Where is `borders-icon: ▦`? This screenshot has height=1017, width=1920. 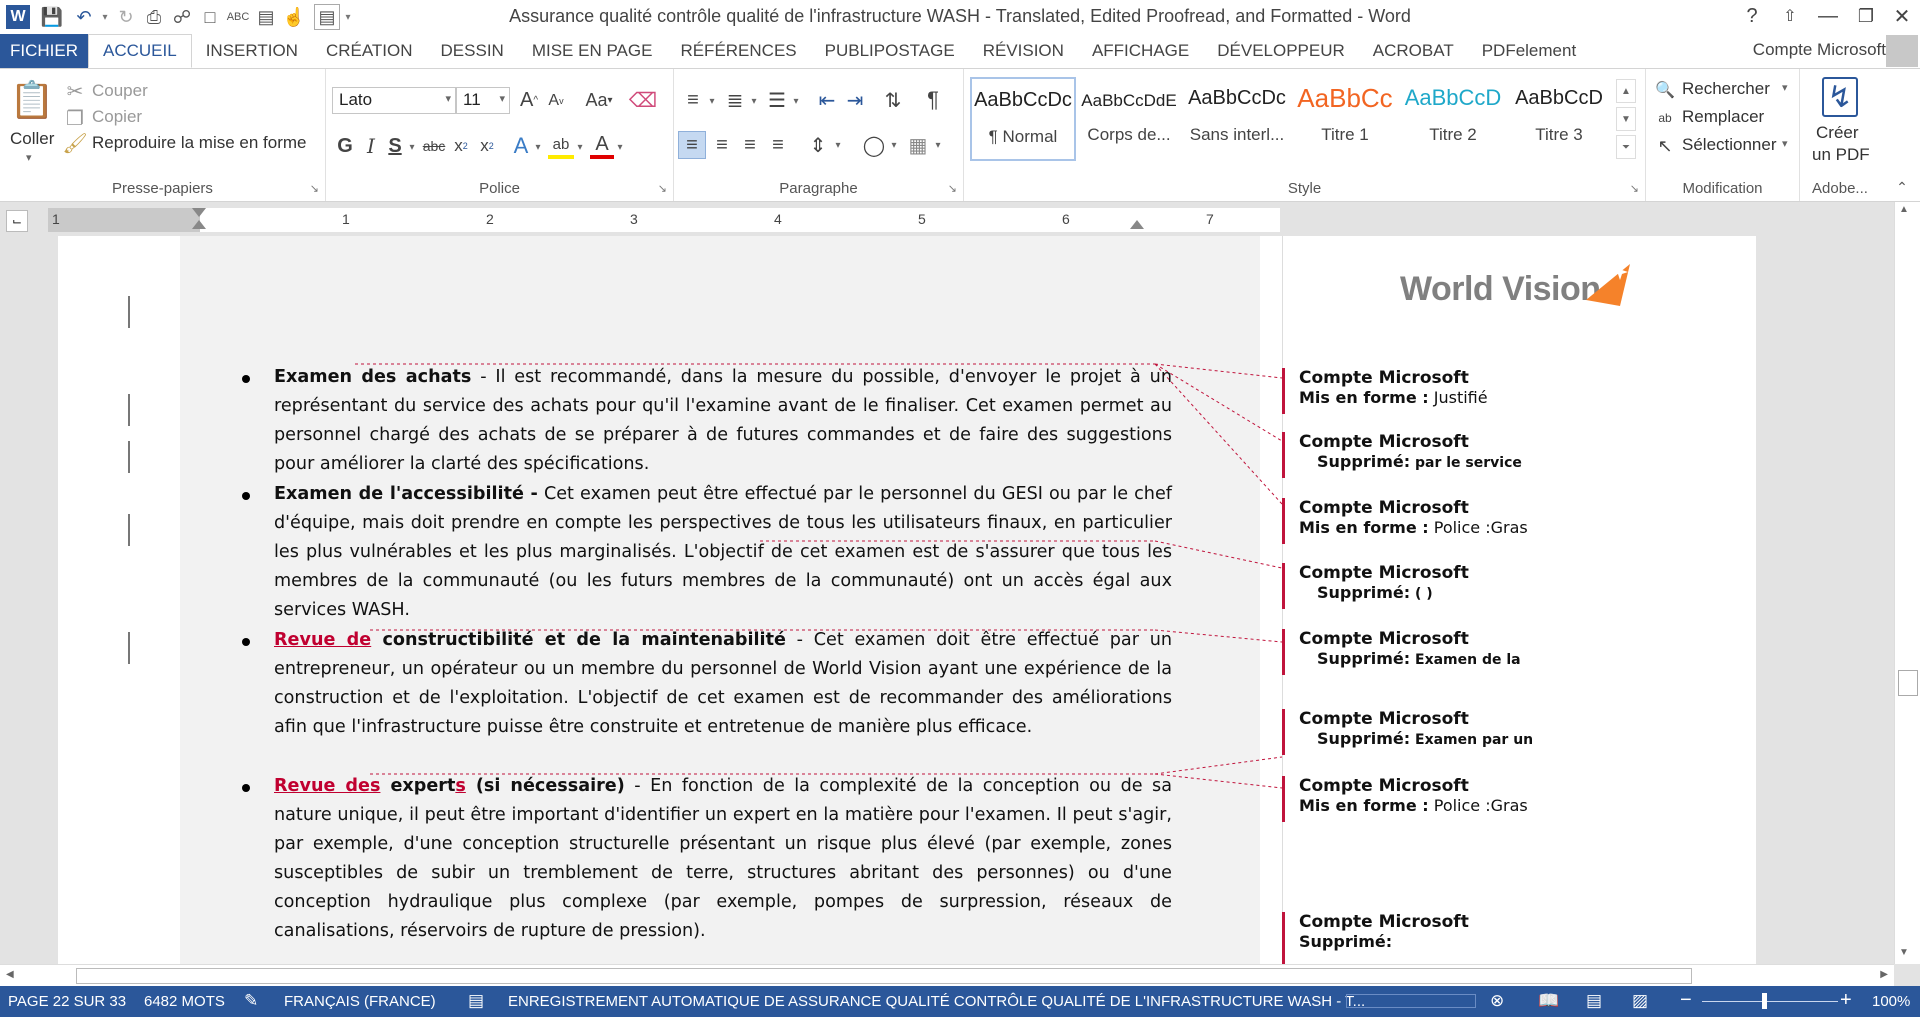
borders-icon: ▦ is located at coordinates (918, 145).